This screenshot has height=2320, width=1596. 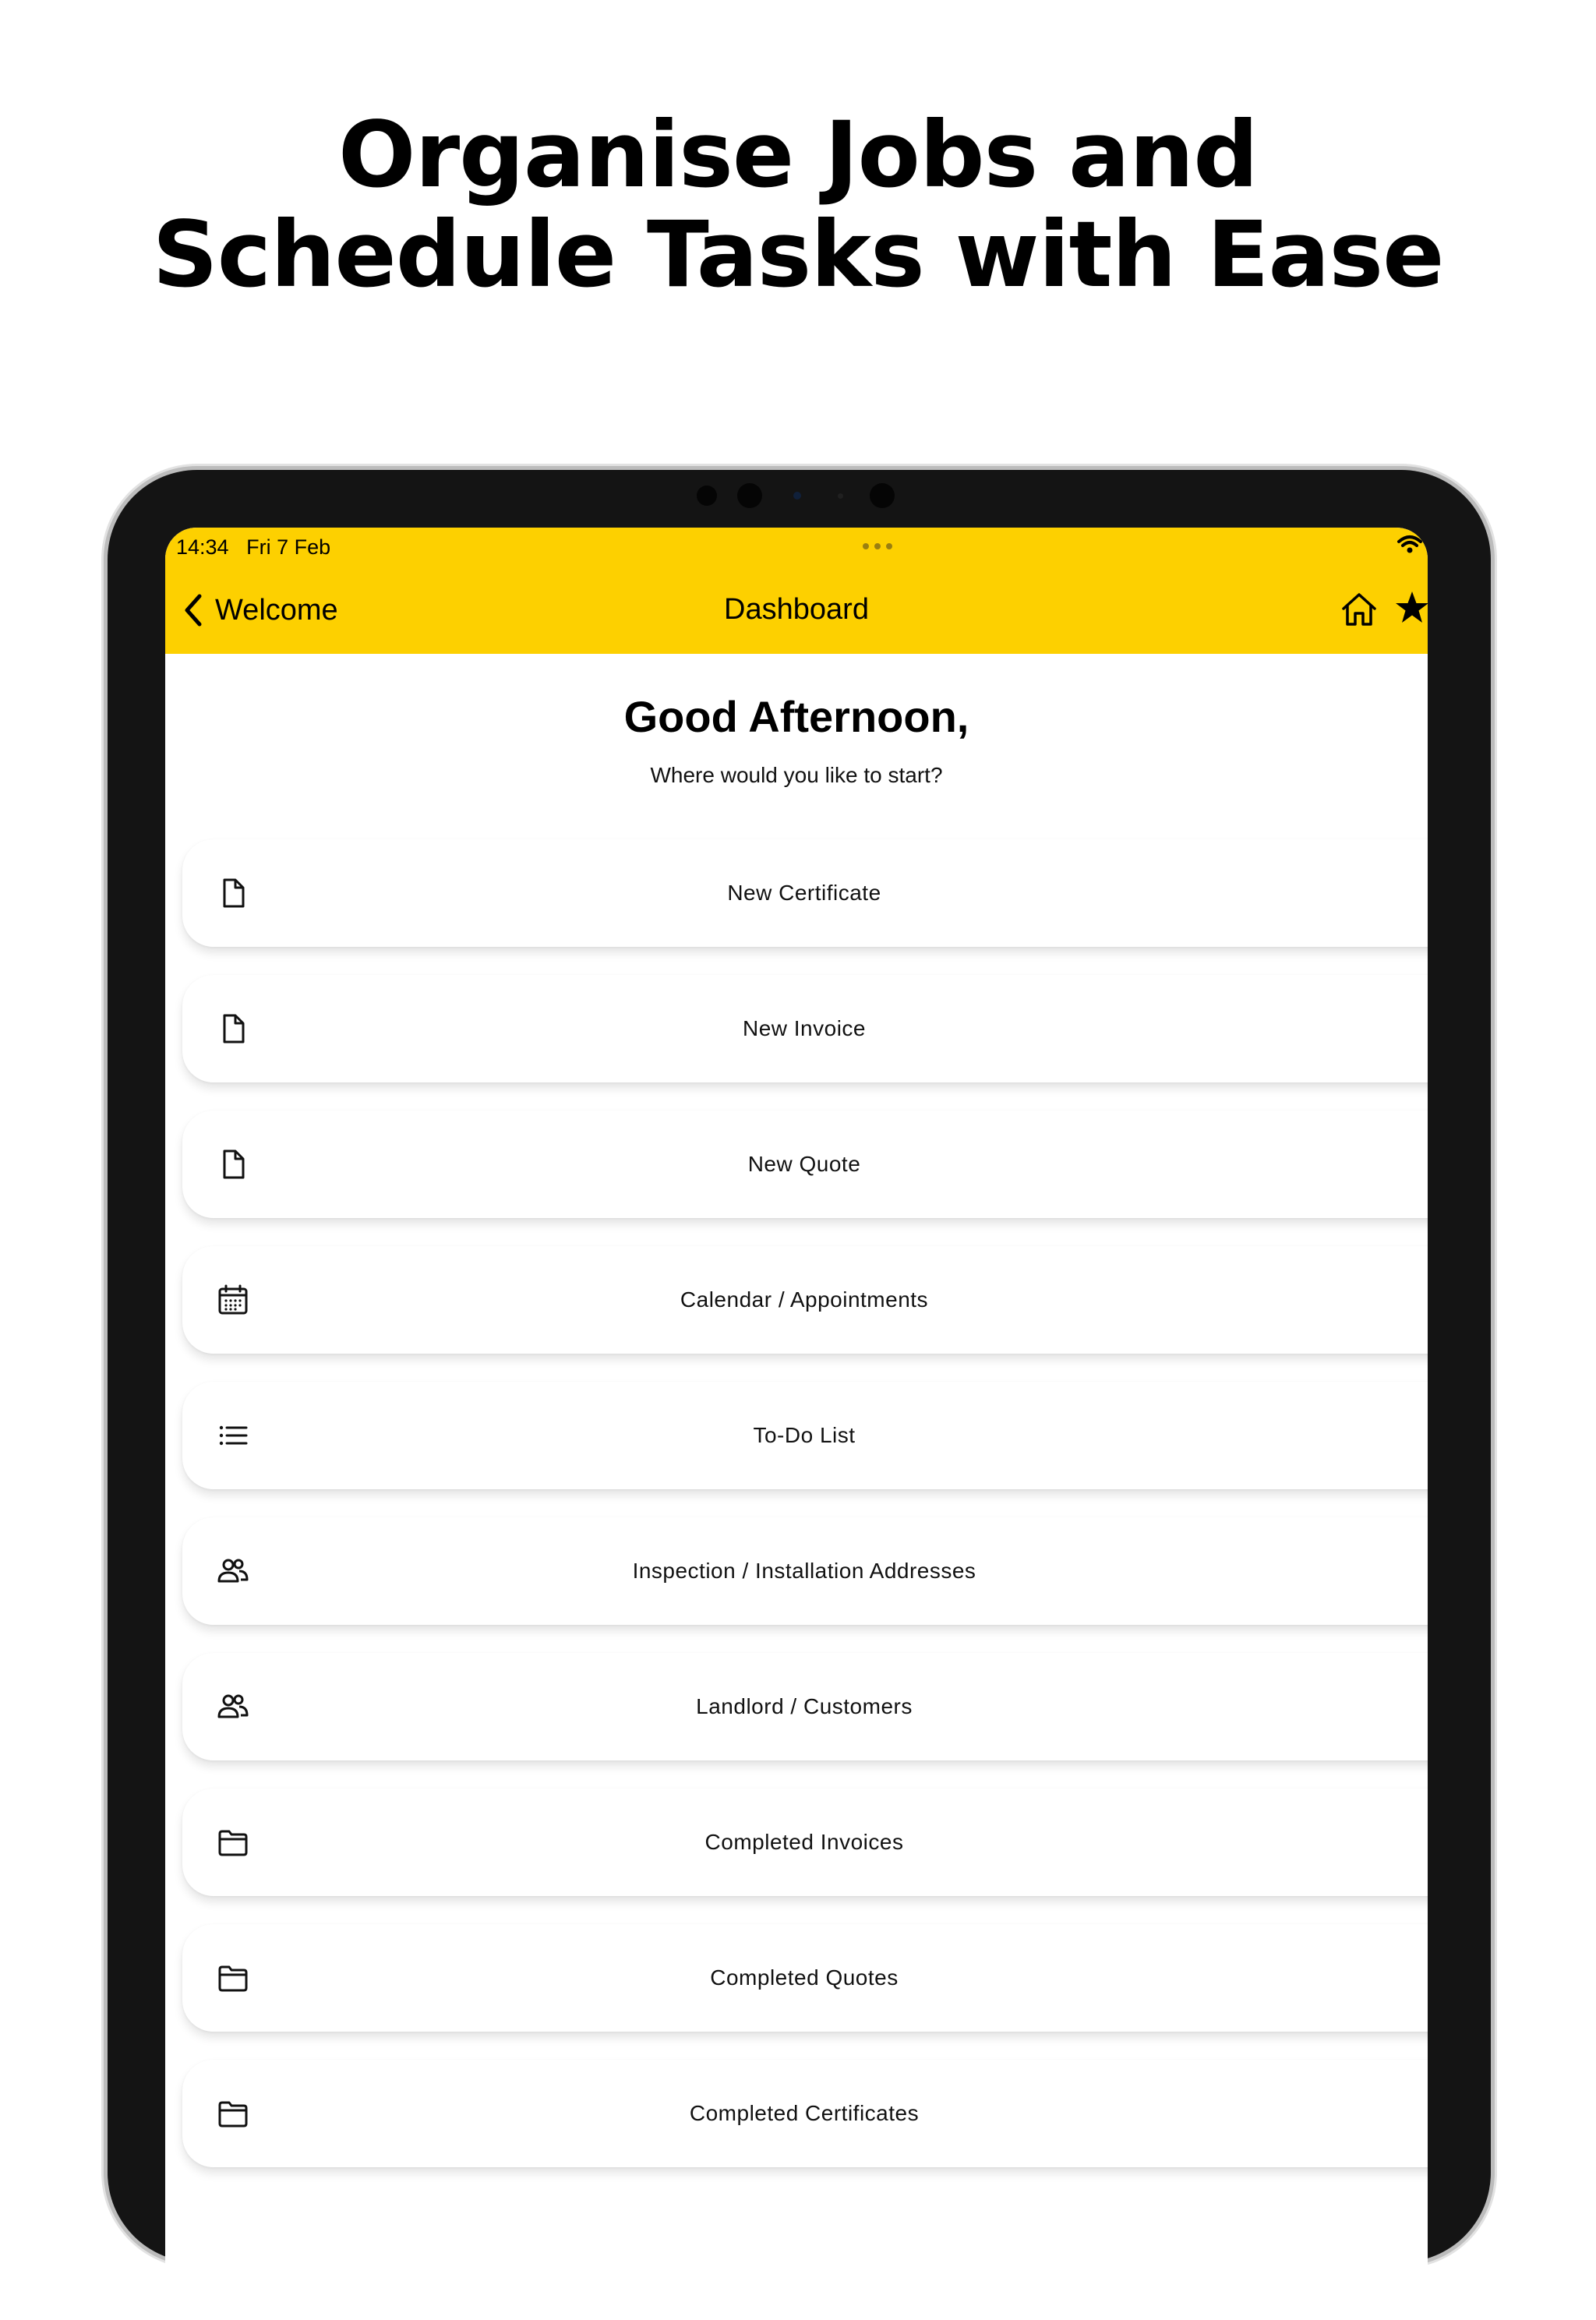 I want to click on menu-item-label: New Quote, so click(x=804, y=1164).